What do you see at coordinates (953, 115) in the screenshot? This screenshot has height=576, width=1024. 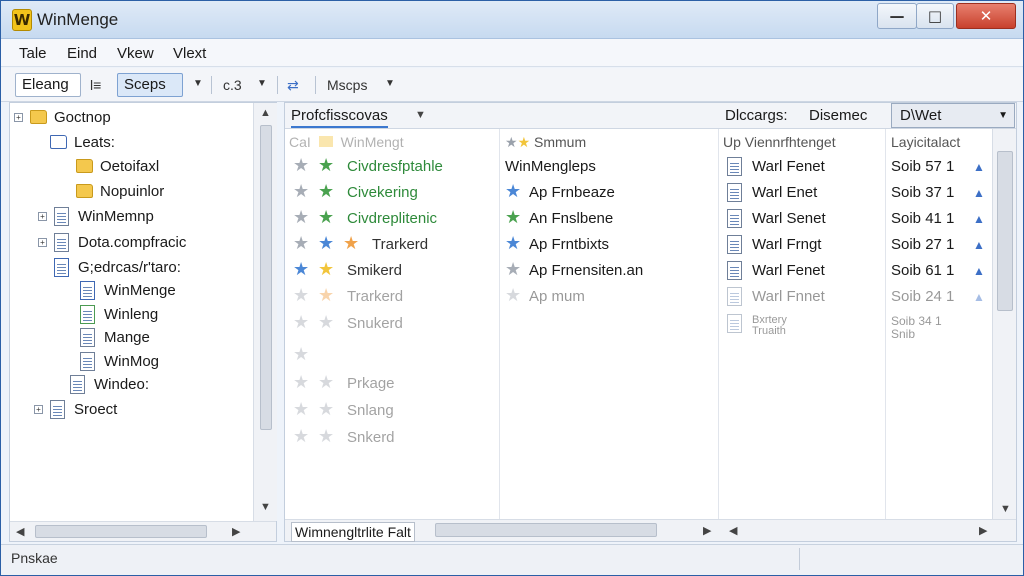 I see `path-combo: D\Wet ▼` at bounding box center [953, 115].